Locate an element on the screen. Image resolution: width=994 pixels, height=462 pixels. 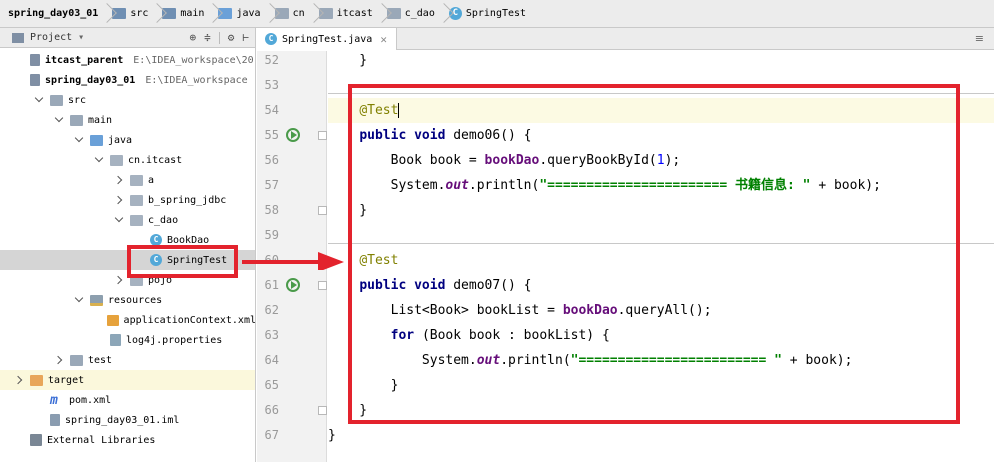
toolbar-separator is located at coordinates (219, 37).